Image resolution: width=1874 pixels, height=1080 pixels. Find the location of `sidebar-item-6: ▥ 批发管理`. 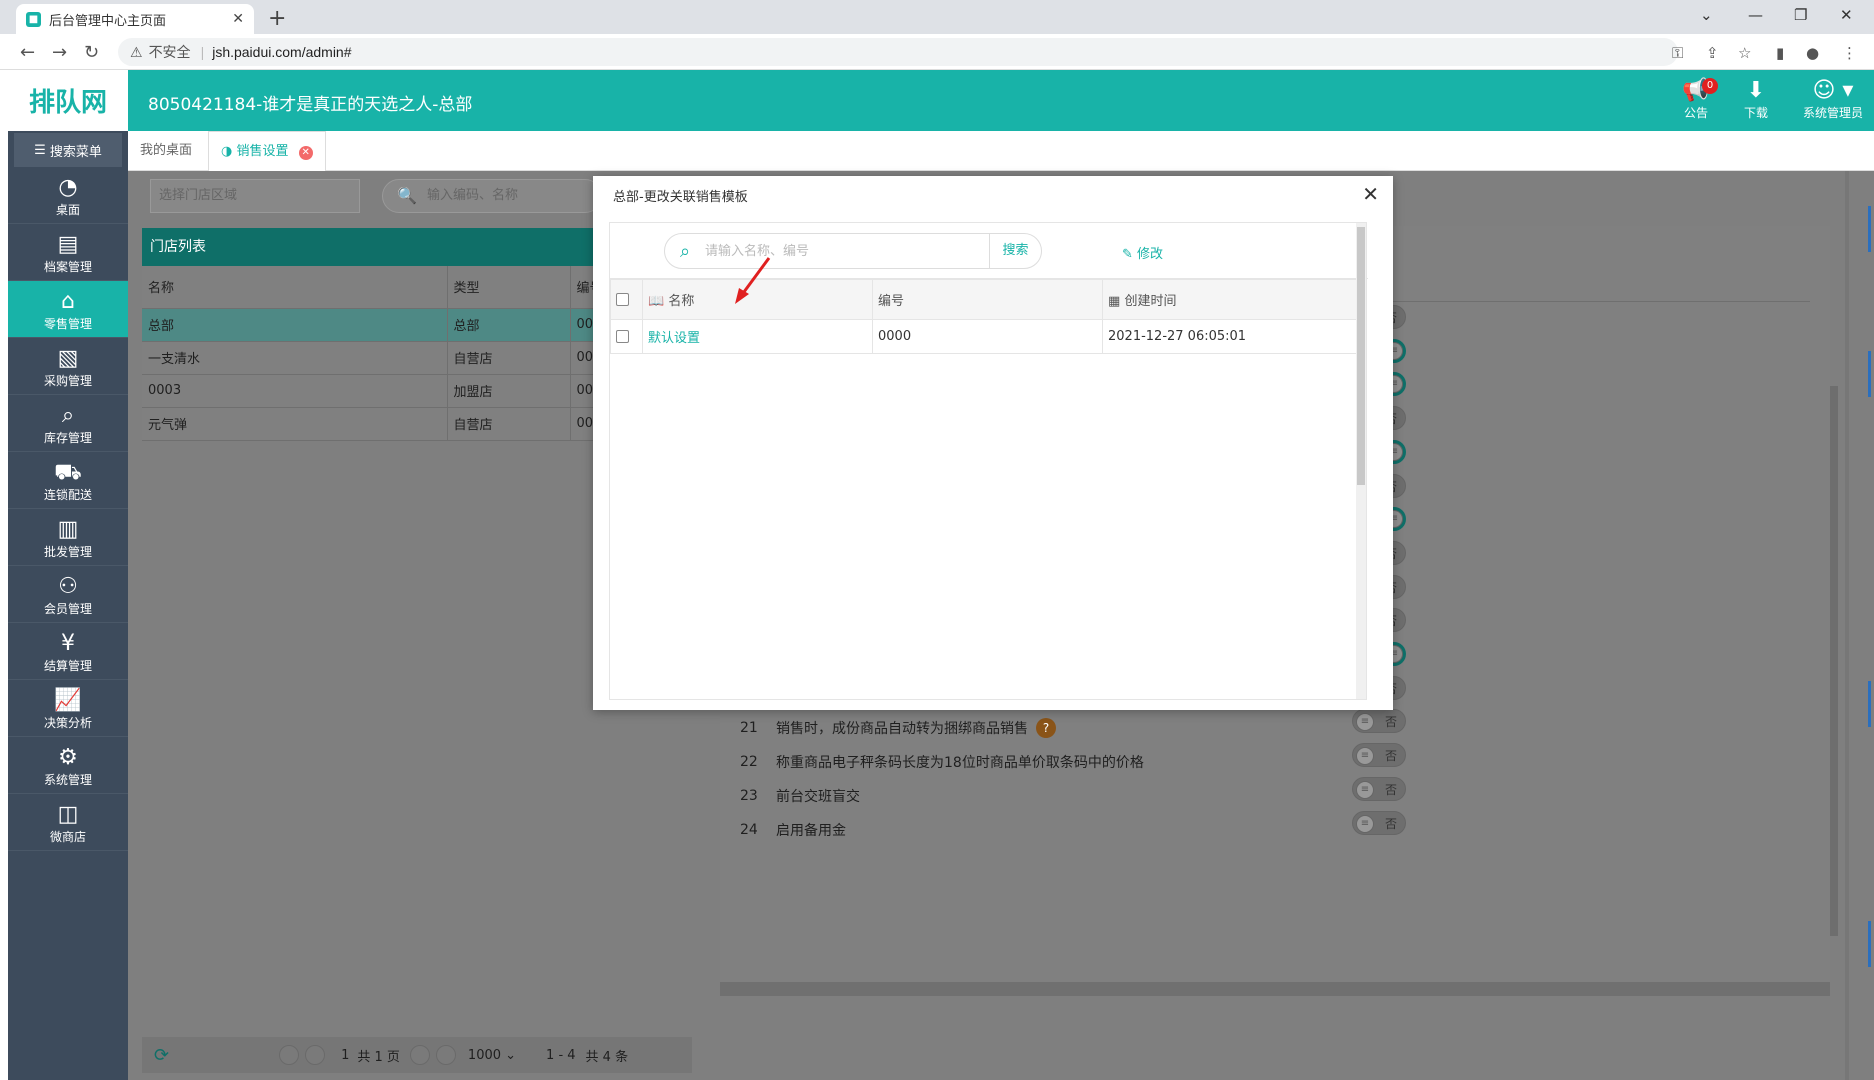

sidebar-item-6: ▥ 批发管理 is located at coordinates (68, 537).